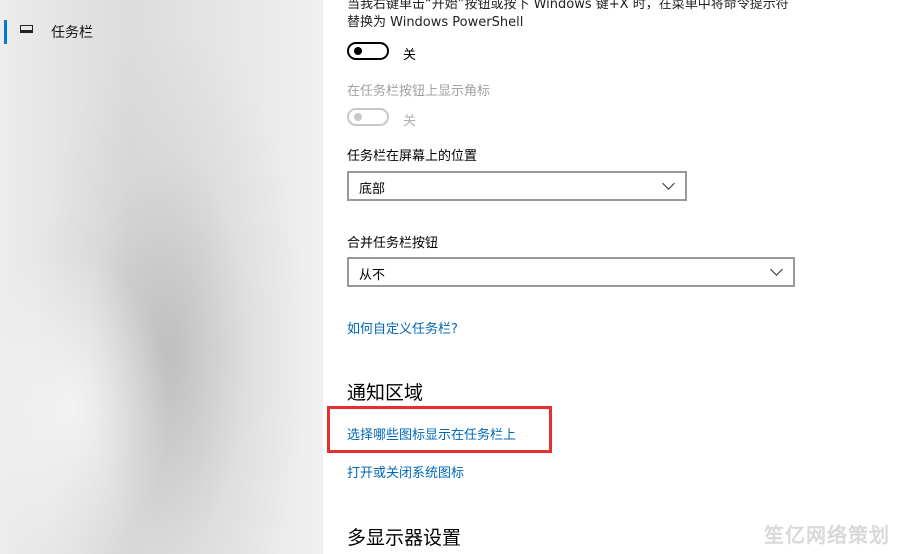  Describe the element at coordinates (72, 33) in the screenshot. I see `sidebar-item-label: 任务栏` at that location.